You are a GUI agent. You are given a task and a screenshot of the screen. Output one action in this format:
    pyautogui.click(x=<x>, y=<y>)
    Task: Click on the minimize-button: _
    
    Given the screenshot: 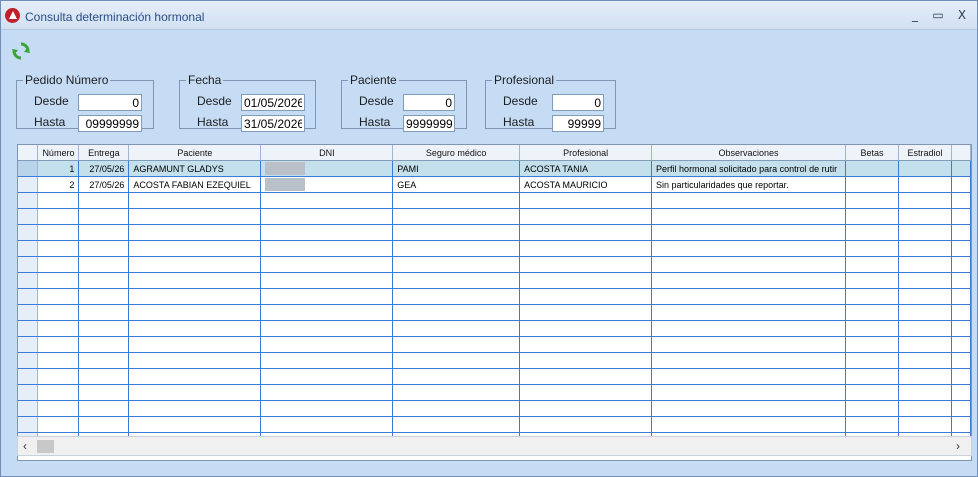 What is the action you would take?
    pyautogui.click(x=915, y=15)
    